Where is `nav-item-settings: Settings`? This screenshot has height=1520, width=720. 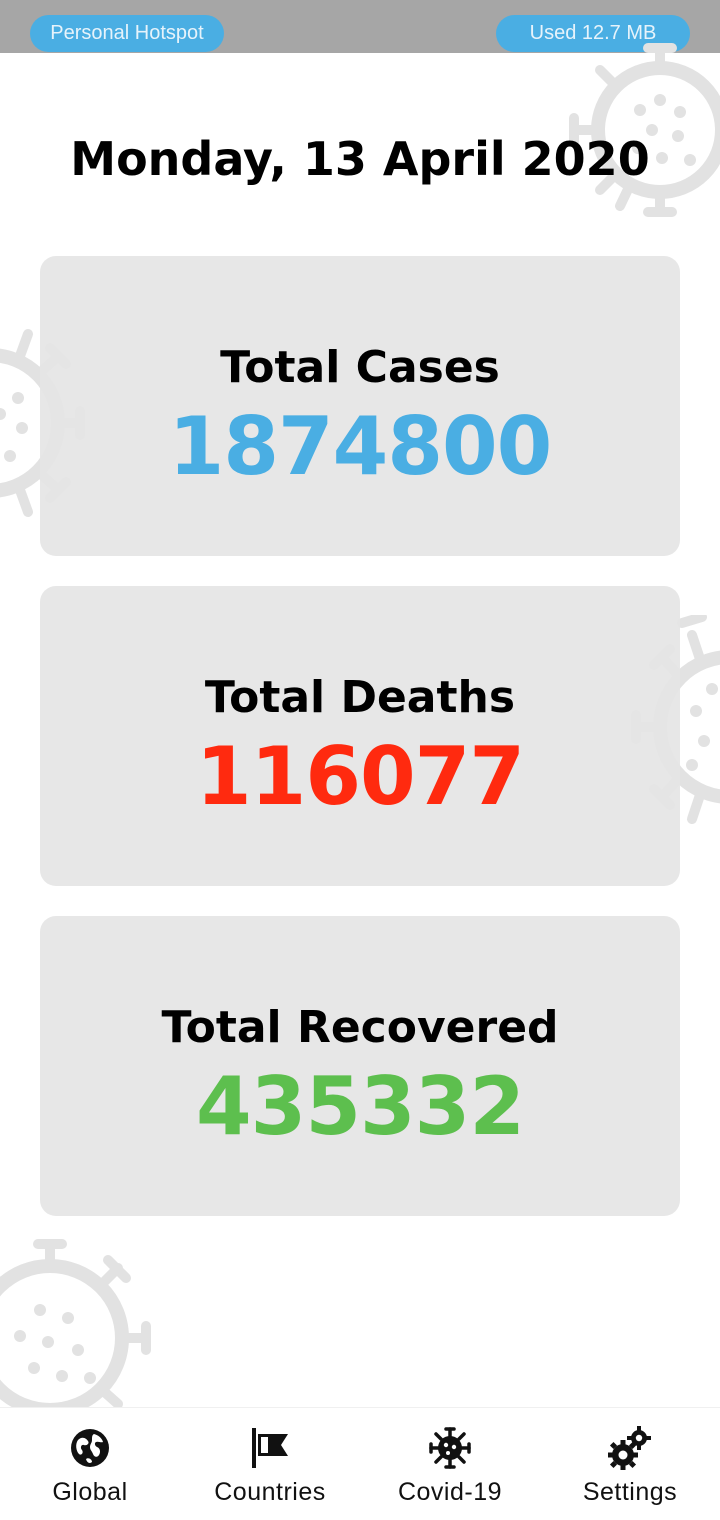 nav-item-settings: Settings is located at coordinates (630, 1464).